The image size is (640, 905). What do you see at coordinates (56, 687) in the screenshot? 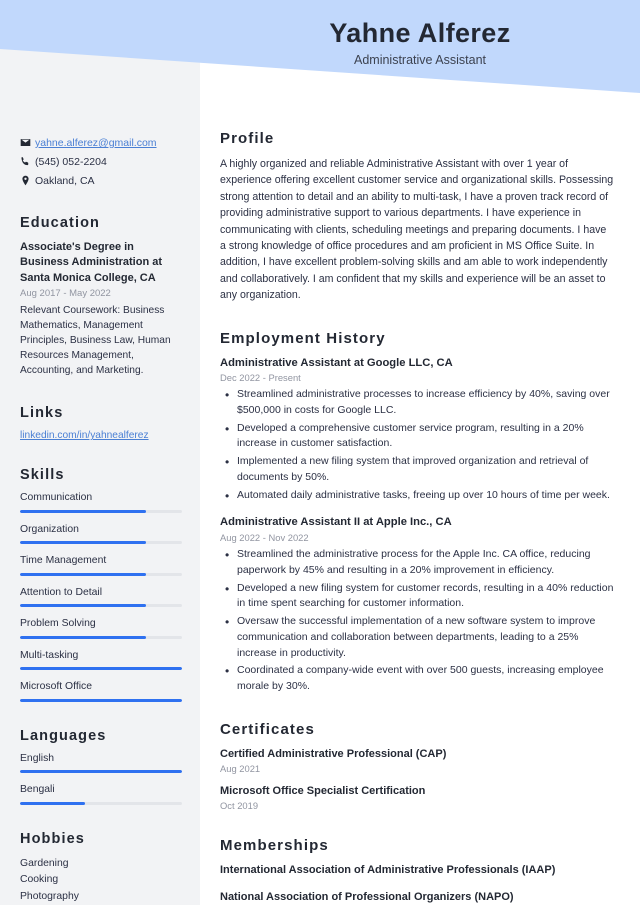
I see `skill-label: Microsoft Office` at bounding box center [56, 687].